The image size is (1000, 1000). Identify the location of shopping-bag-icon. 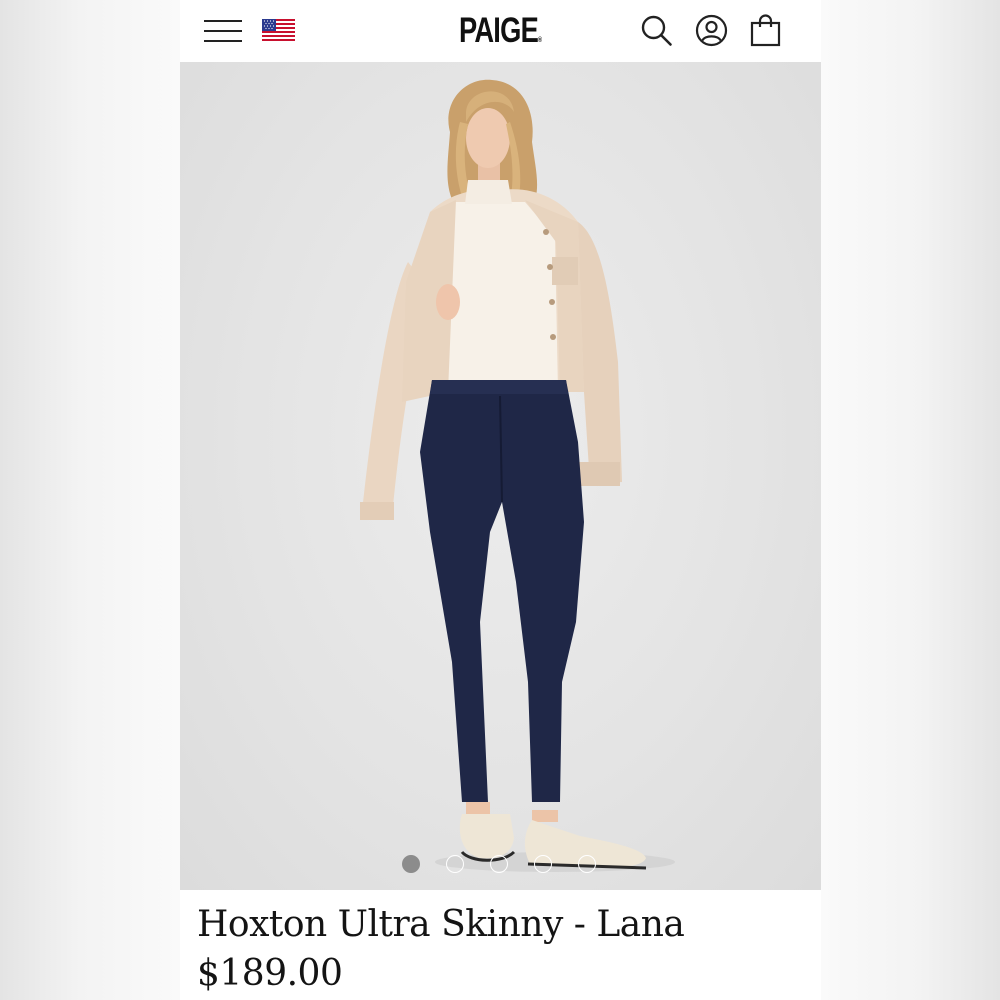
(765, 30).